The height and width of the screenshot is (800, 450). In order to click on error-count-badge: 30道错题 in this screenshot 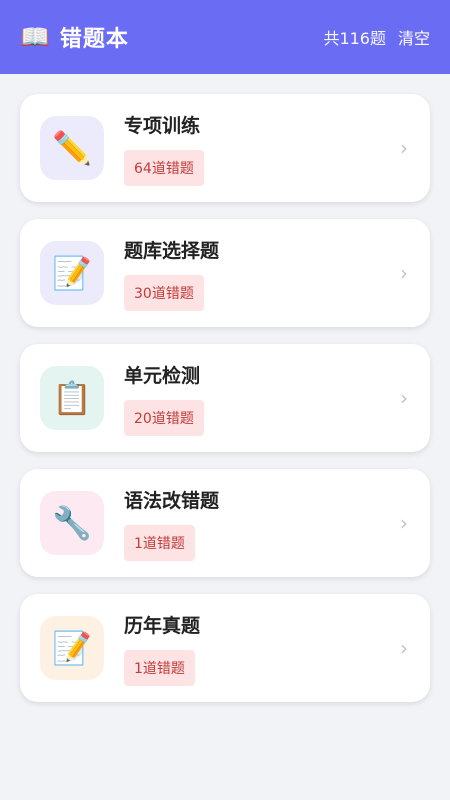, I will do `click(164, 292)`.